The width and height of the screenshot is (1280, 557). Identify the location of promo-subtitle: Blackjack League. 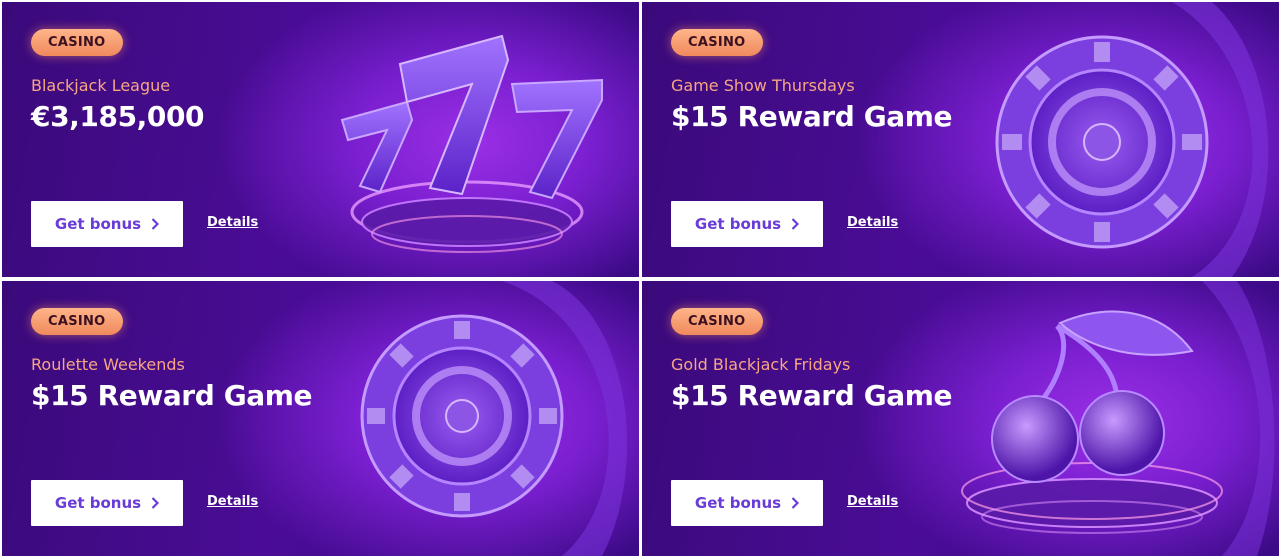
(101, 85).